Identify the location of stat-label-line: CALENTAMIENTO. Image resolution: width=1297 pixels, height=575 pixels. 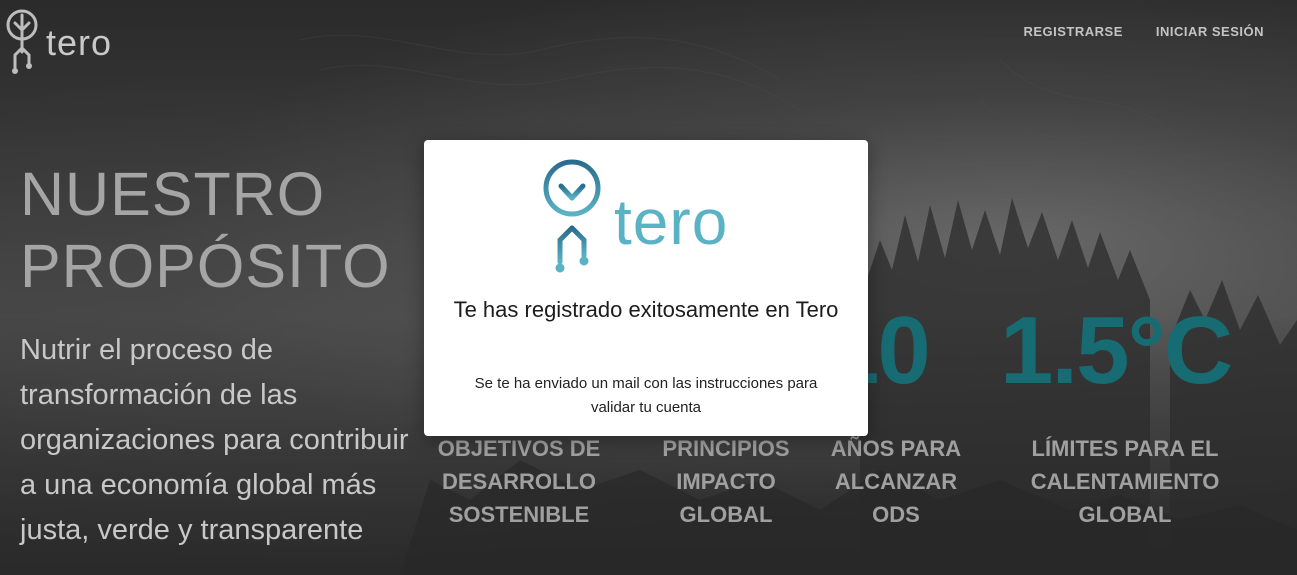
(1125, 481).